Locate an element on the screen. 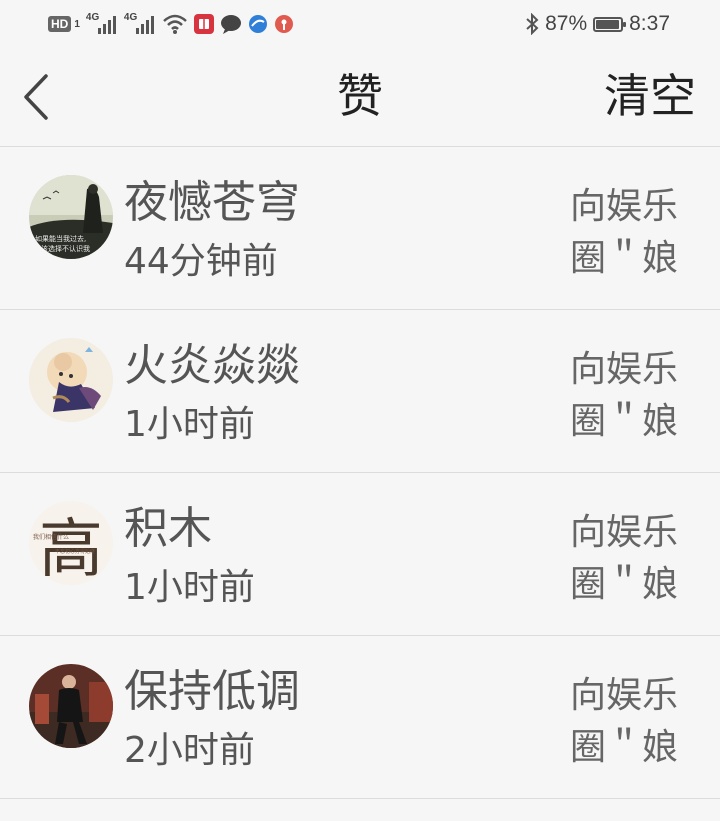  battery-fill is located at coordinates (607, 24).